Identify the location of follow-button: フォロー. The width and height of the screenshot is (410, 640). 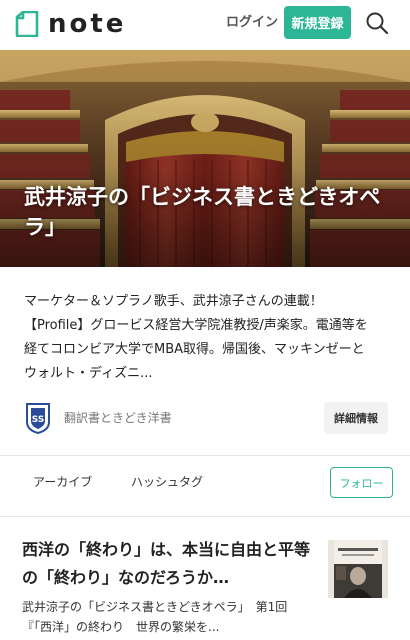
(361, 482).